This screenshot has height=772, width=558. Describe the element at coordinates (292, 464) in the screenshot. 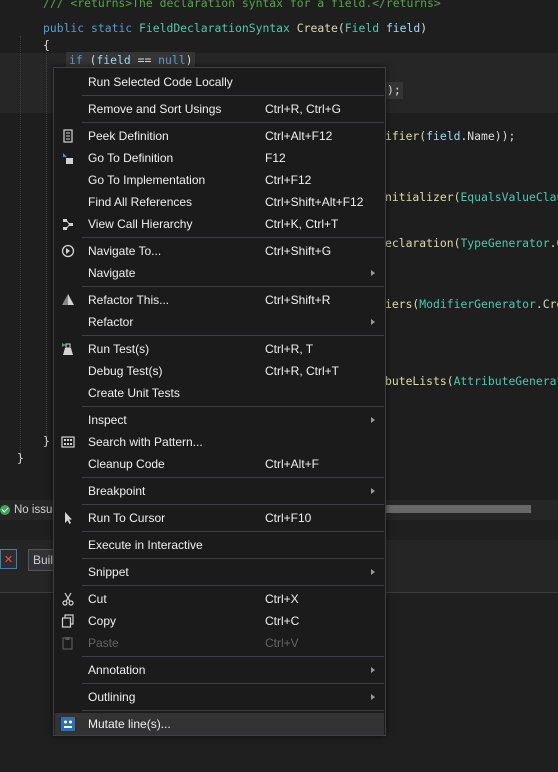

I see `menu-item-shortcut: Ctrl+Alt+F` at that location.